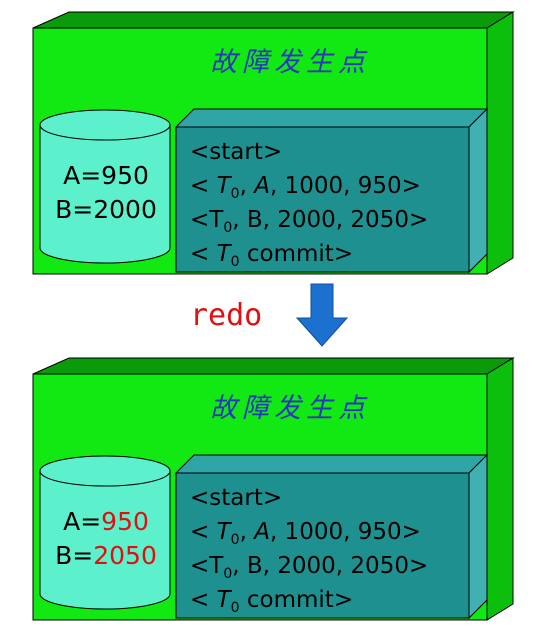 The width and height of the screenshot is (539, 628). Describe the element at coordinates (105, 194) in the screenshot. I see `top-cylinder-body` at that location.